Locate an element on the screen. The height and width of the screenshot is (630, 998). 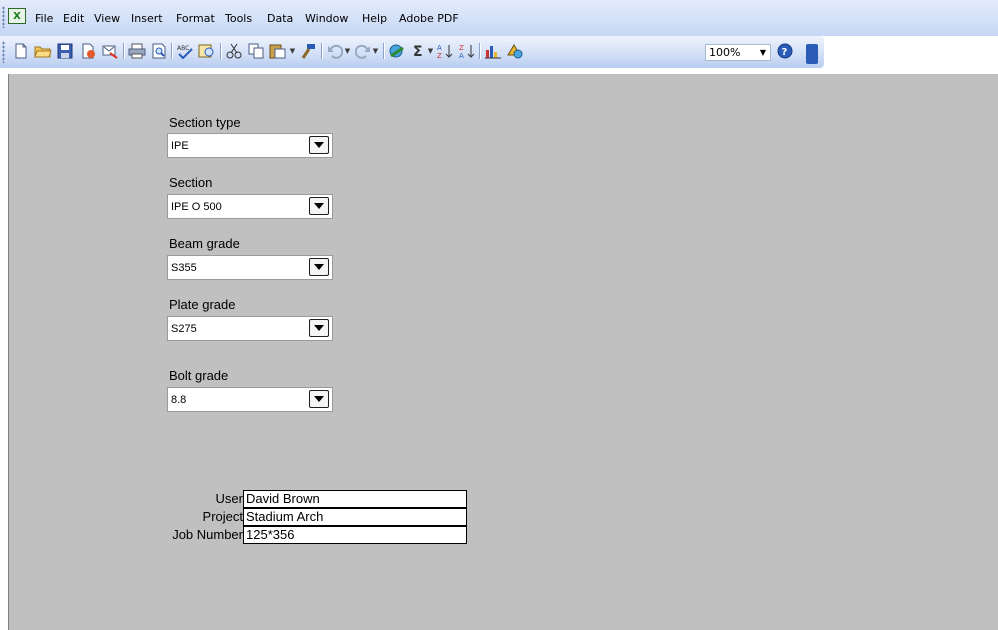
save-icon is located at coordinates (65, 51).